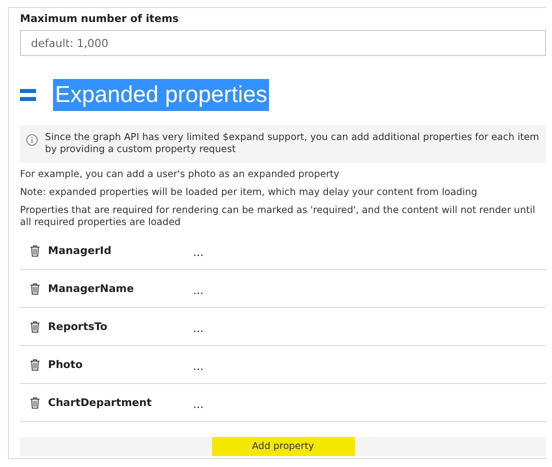 This screenshot has width=552, height=467. What do you see at coordinates (278, 217) in the screenshot?
I see `note-text: Properties that are required for rendering can be marked as 'required', and the content will not render until all required properties are loaded` at bounding box center [278, 217].